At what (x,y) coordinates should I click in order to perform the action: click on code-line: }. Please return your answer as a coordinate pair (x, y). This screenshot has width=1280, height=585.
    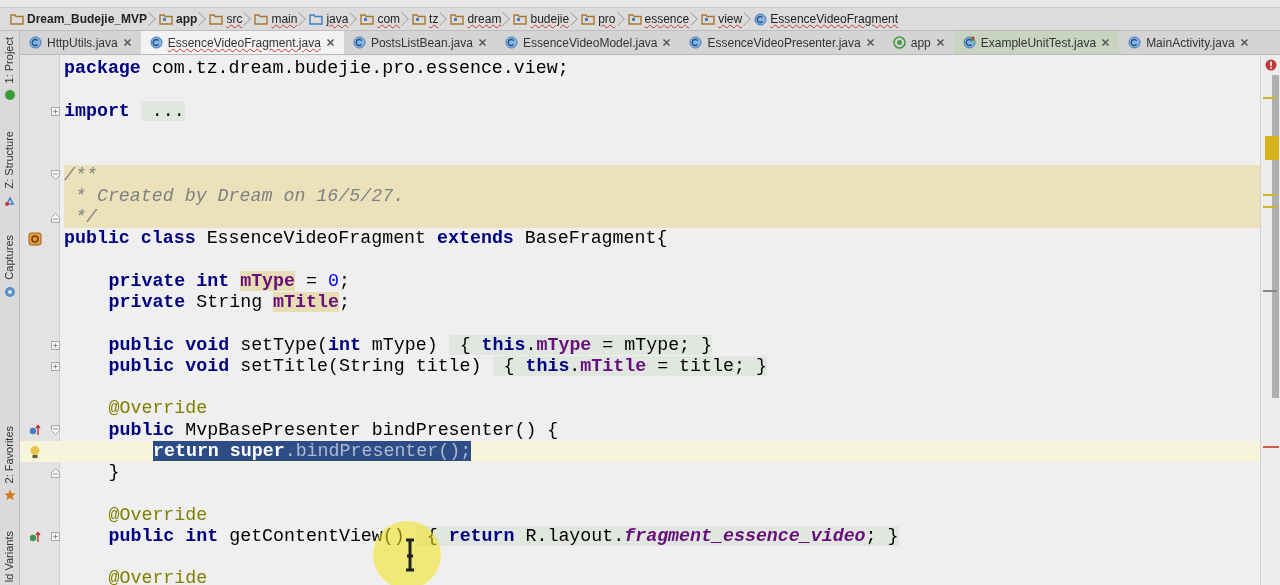
    Looking at the image, I should click on (114, 473).